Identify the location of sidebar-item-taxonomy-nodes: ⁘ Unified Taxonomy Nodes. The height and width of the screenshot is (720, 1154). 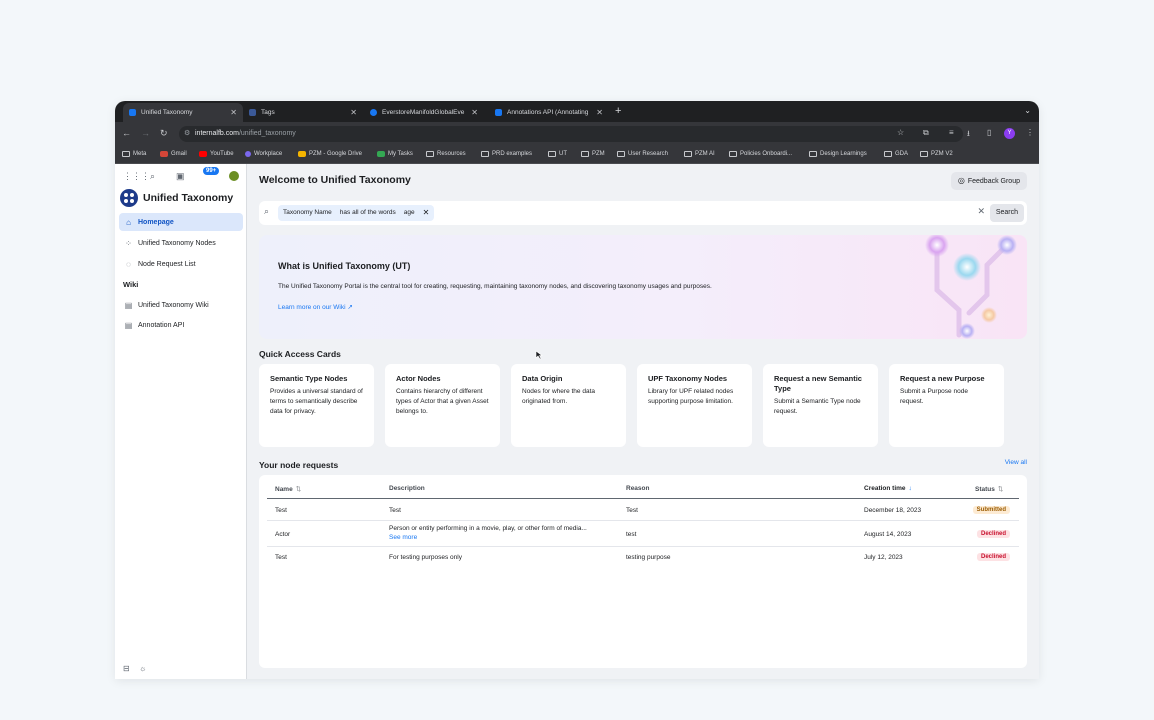
(181, 243).